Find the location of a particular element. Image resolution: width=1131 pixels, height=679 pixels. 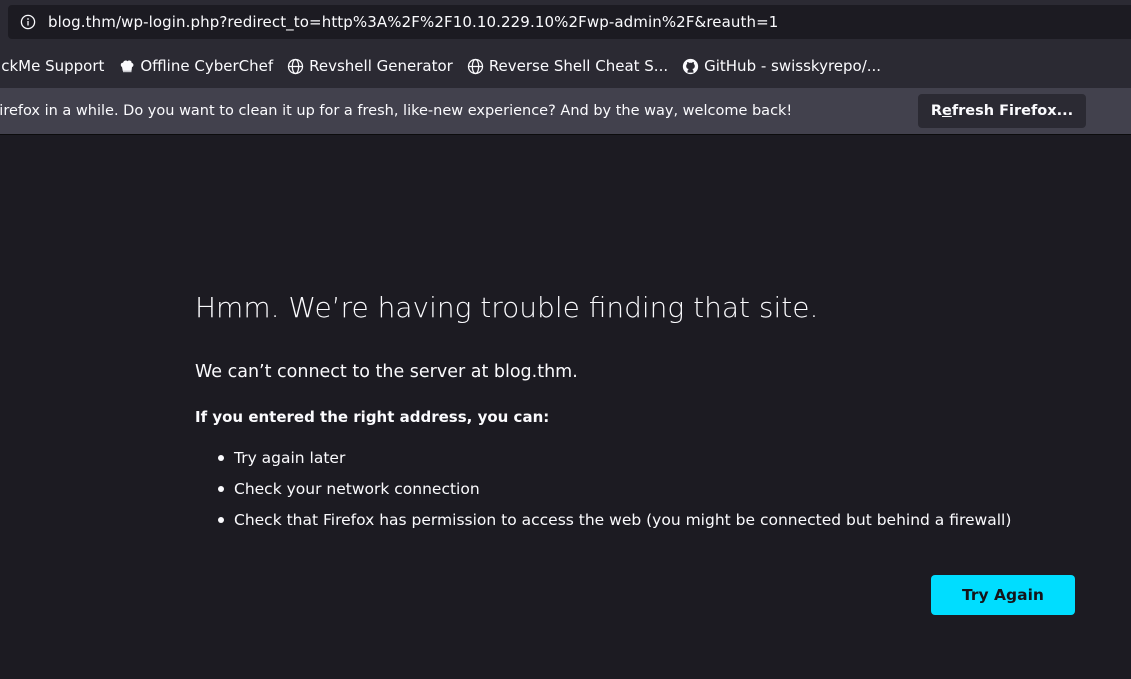

bookmark-label: ackMe Support is located at coordinates (52, 66).